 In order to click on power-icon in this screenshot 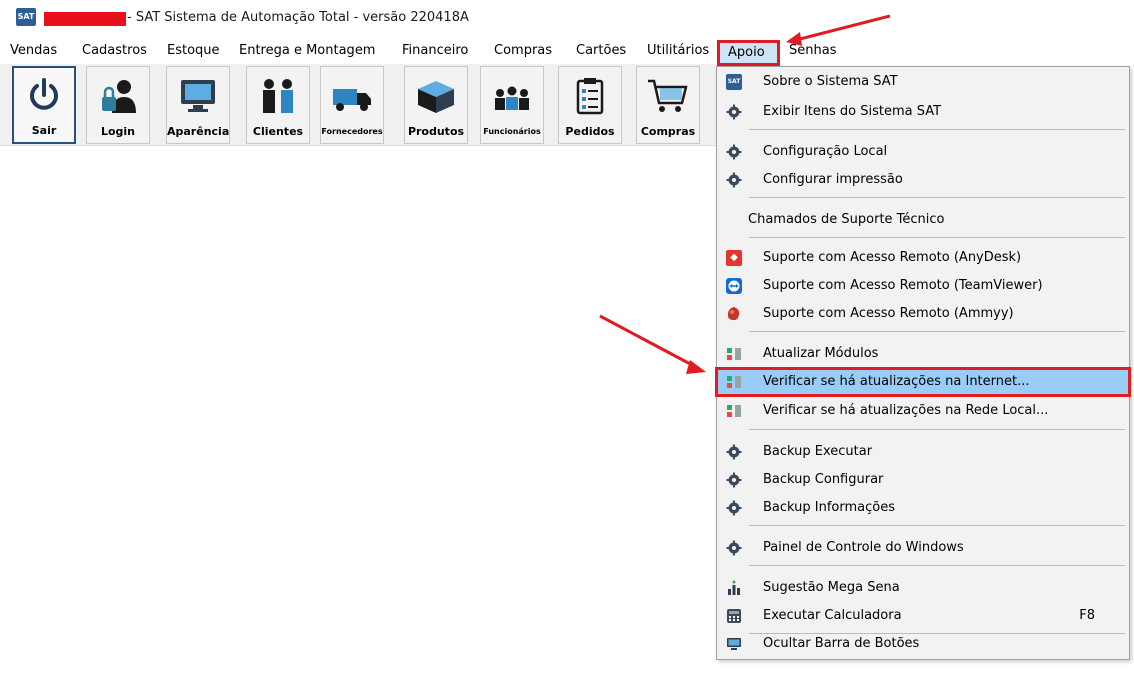, I will do `click(44, 94)`.